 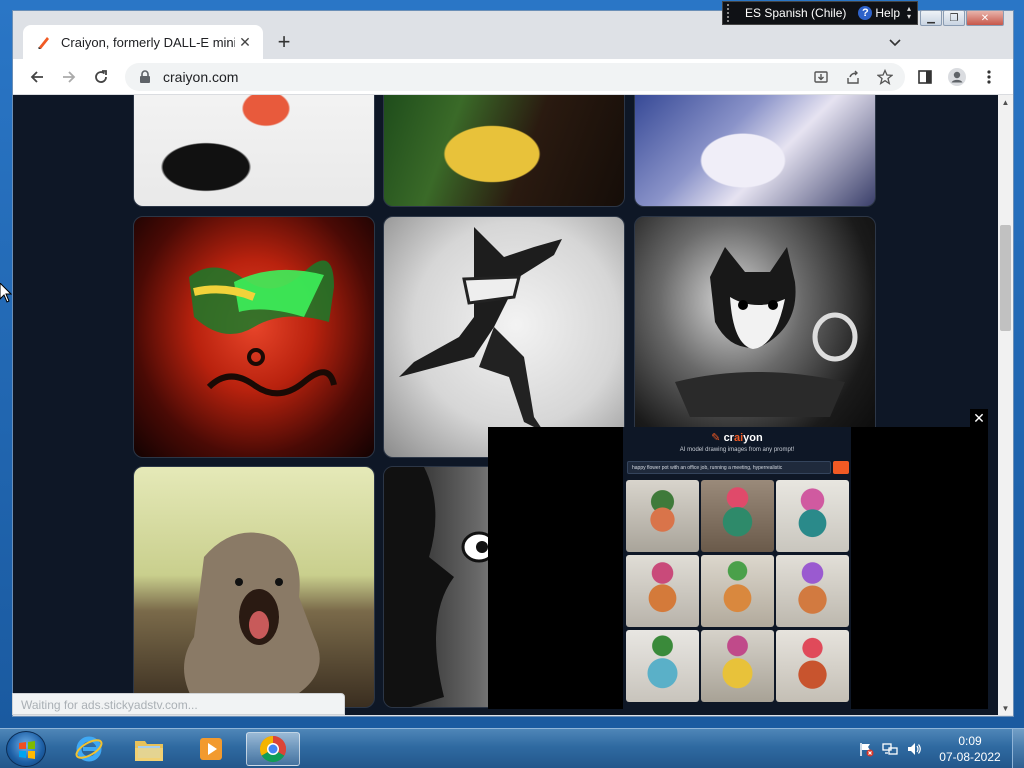 I want to click on mouse-cursor-icon, so click(x=6, y=293).